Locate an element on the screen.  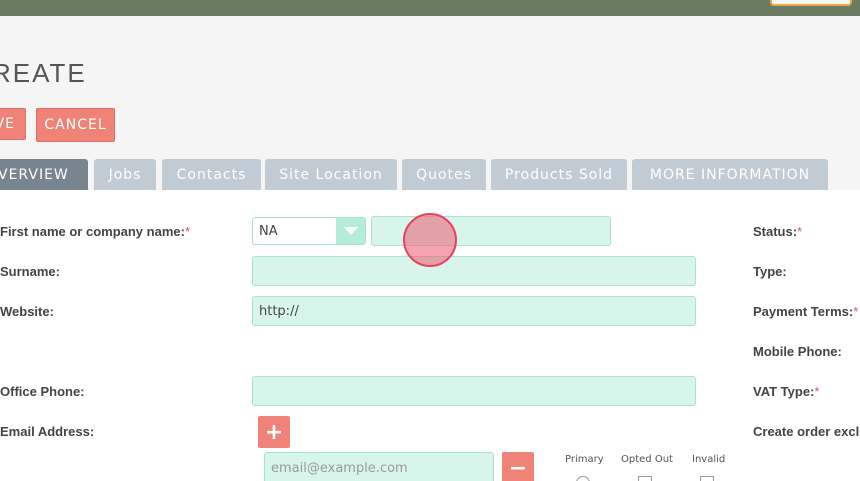
email-primary-header: Primary is located at coordinates (584, 459).